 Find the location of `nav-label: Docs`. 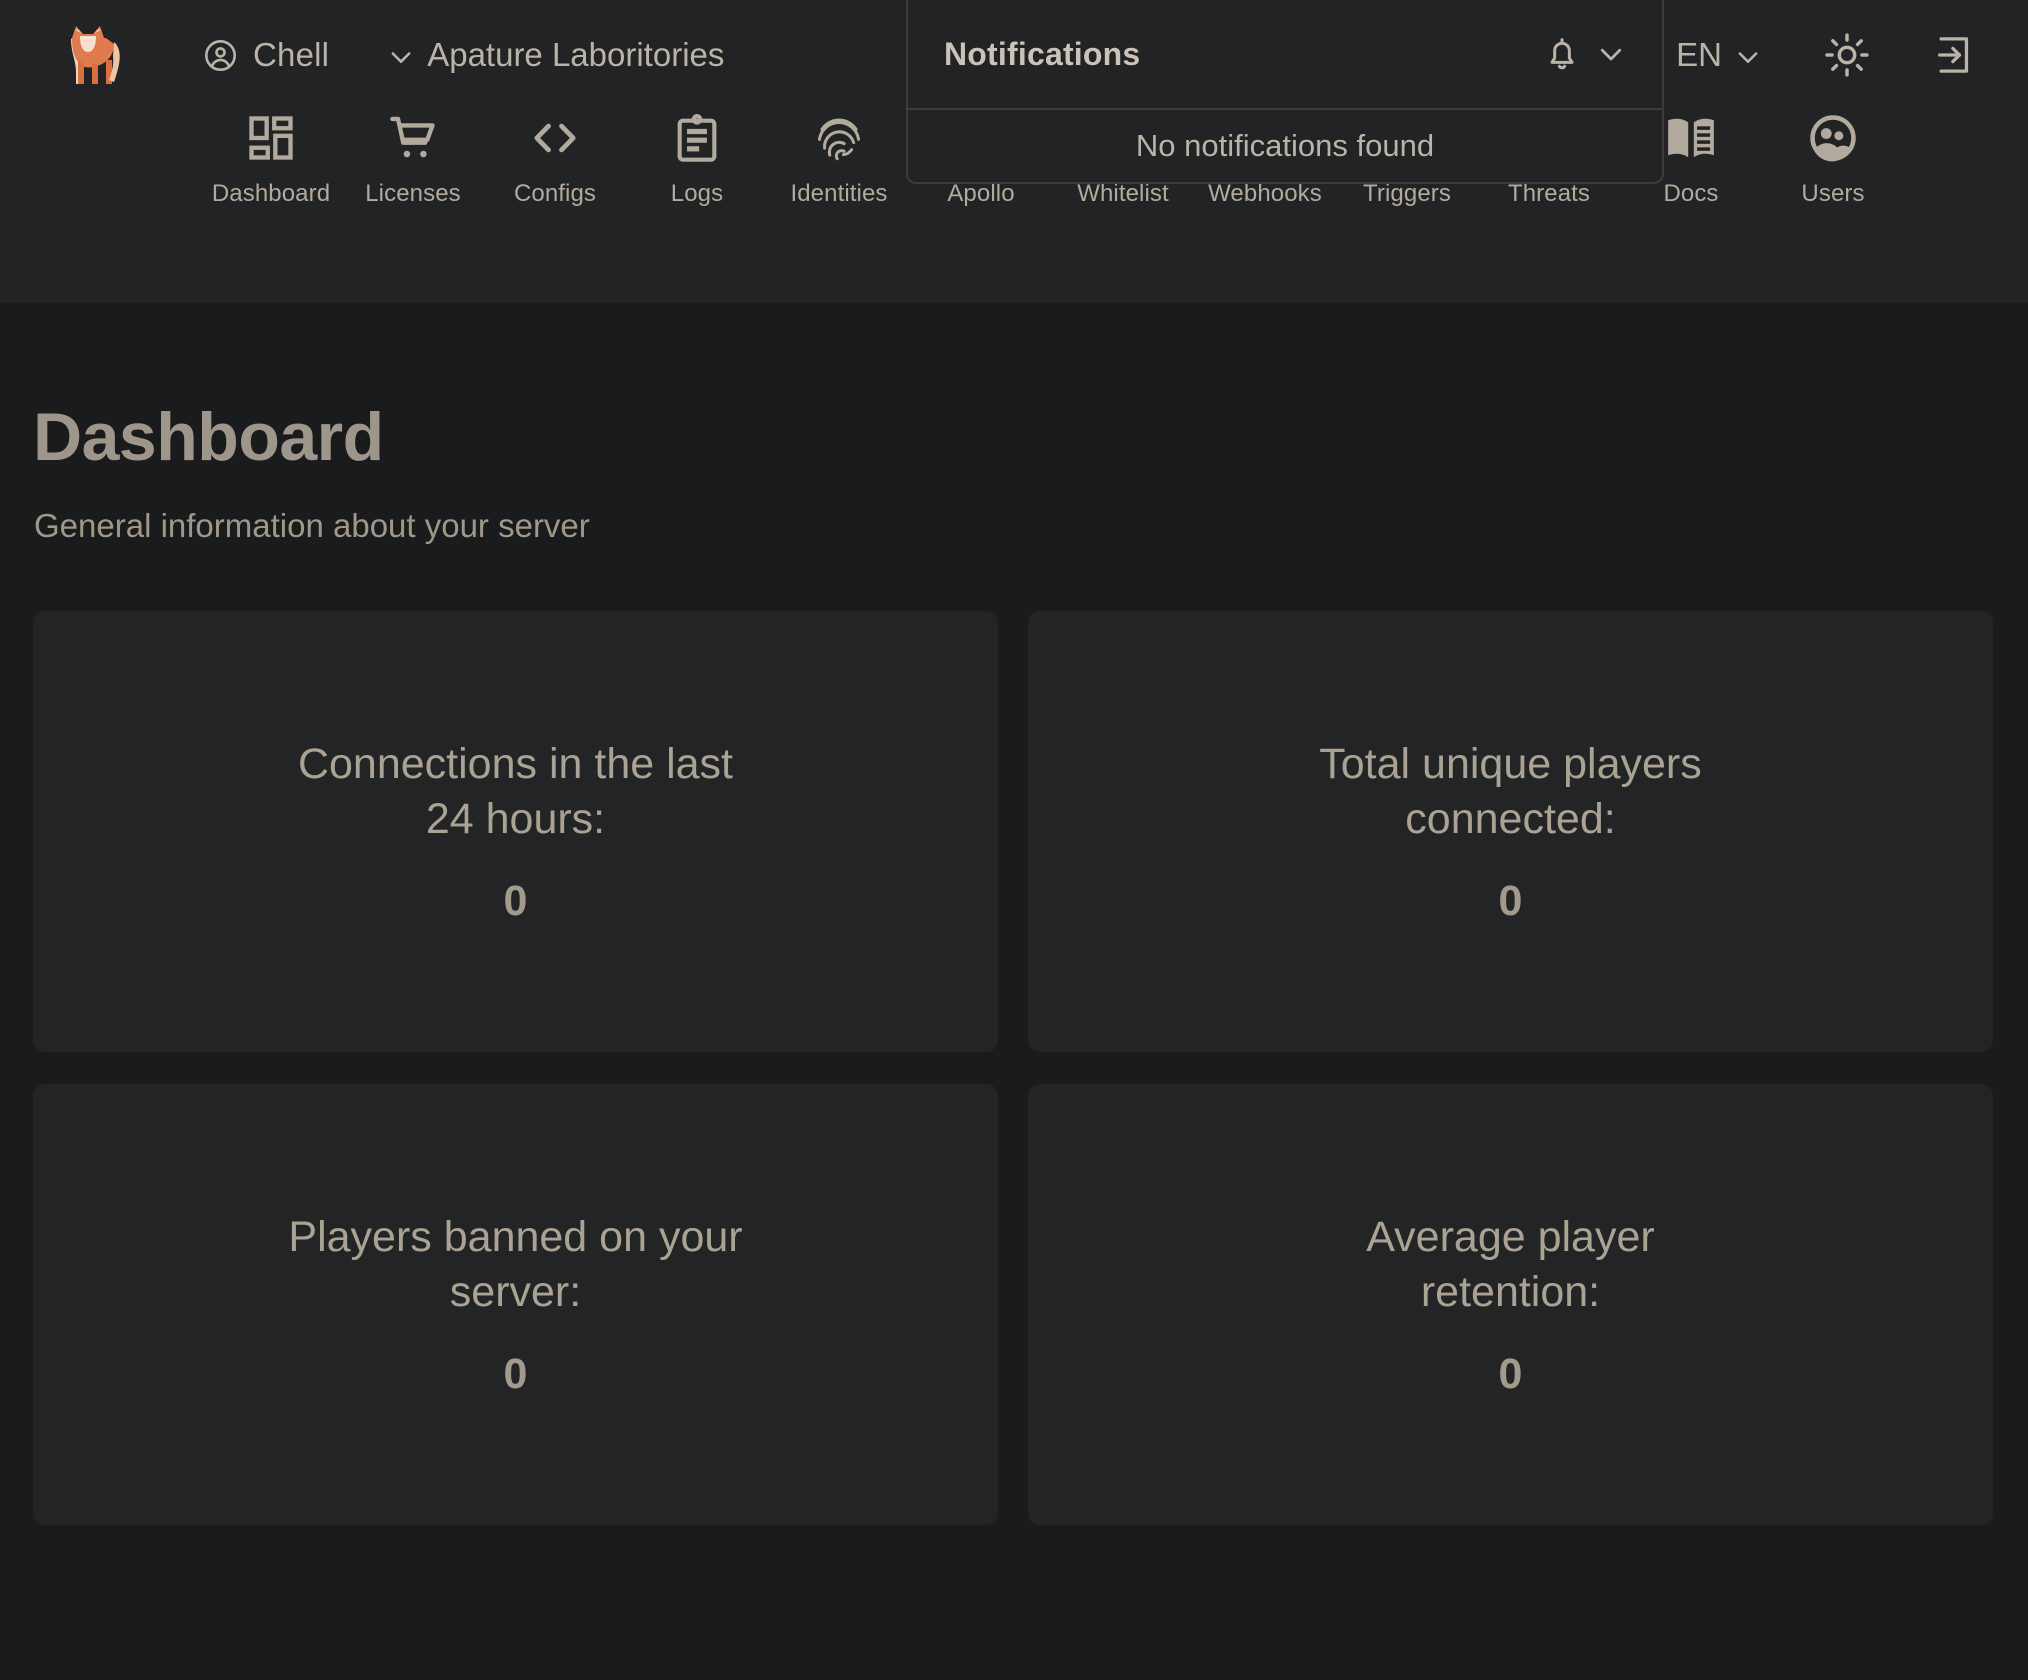

nav-label: Docs is located at coordinates (1691, 193).